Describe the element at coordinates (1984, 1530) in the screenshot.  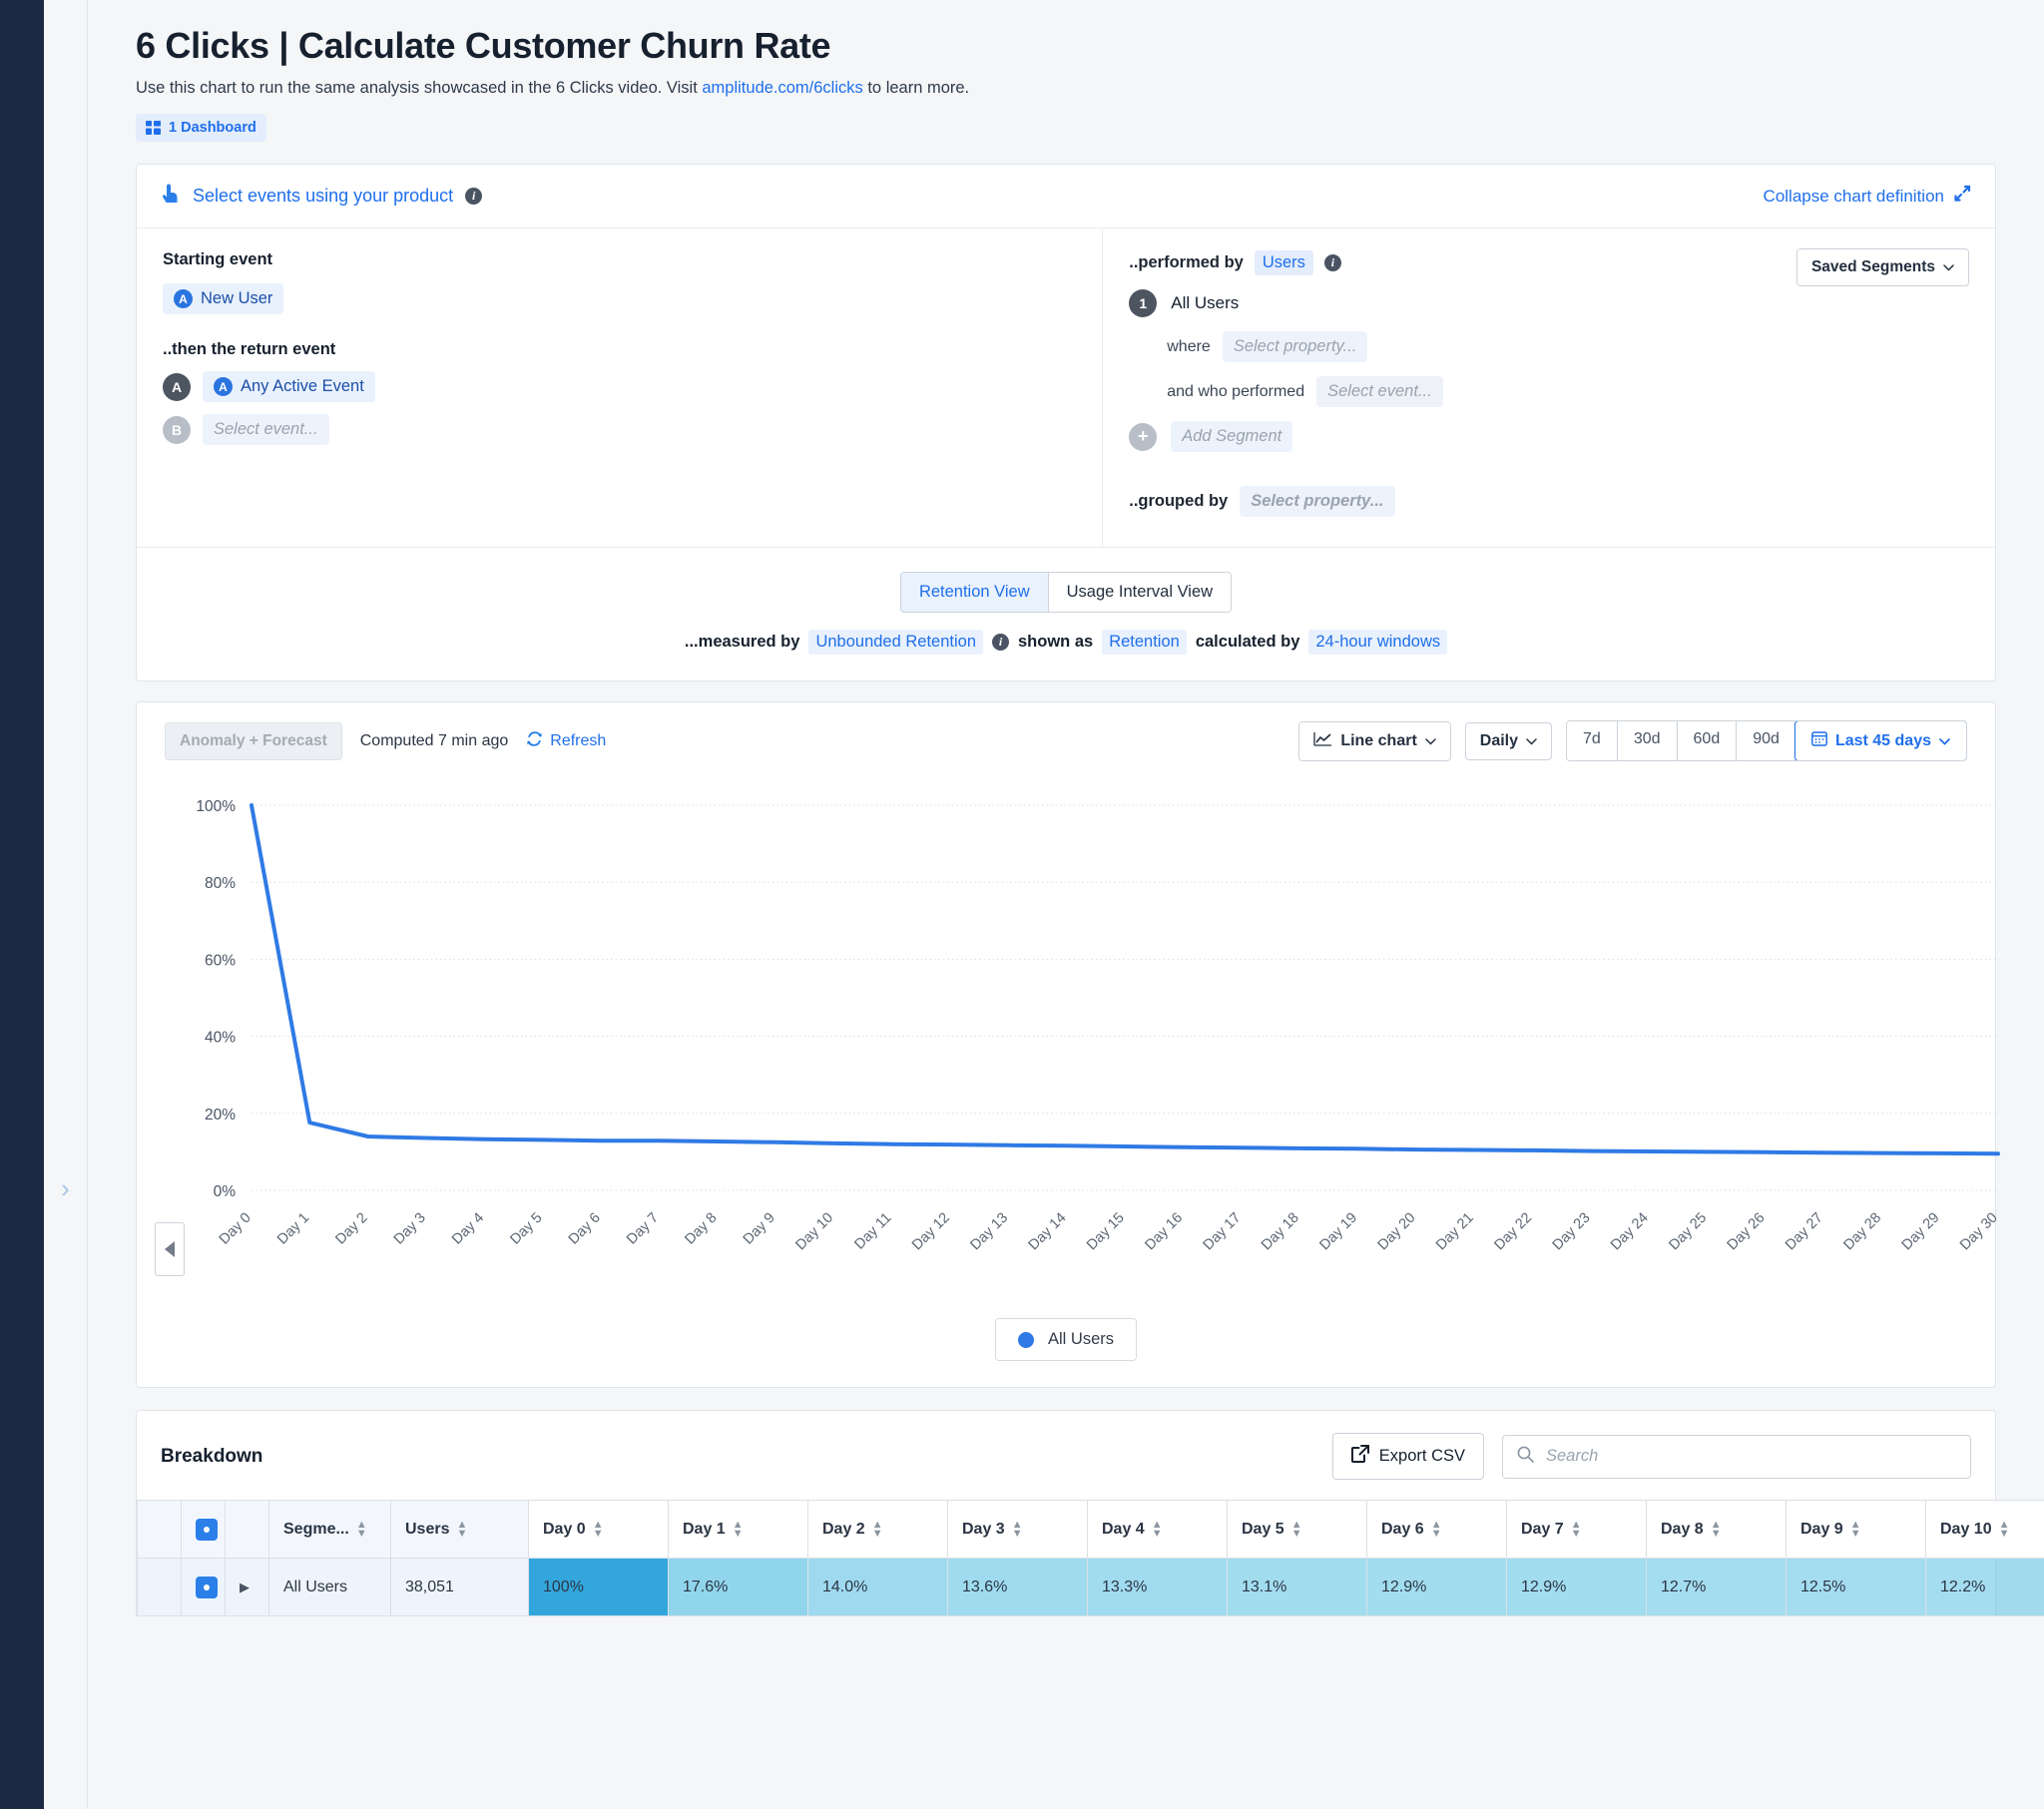
I see `column-header-day-10: Day 10 ▲ ▼` at that location.